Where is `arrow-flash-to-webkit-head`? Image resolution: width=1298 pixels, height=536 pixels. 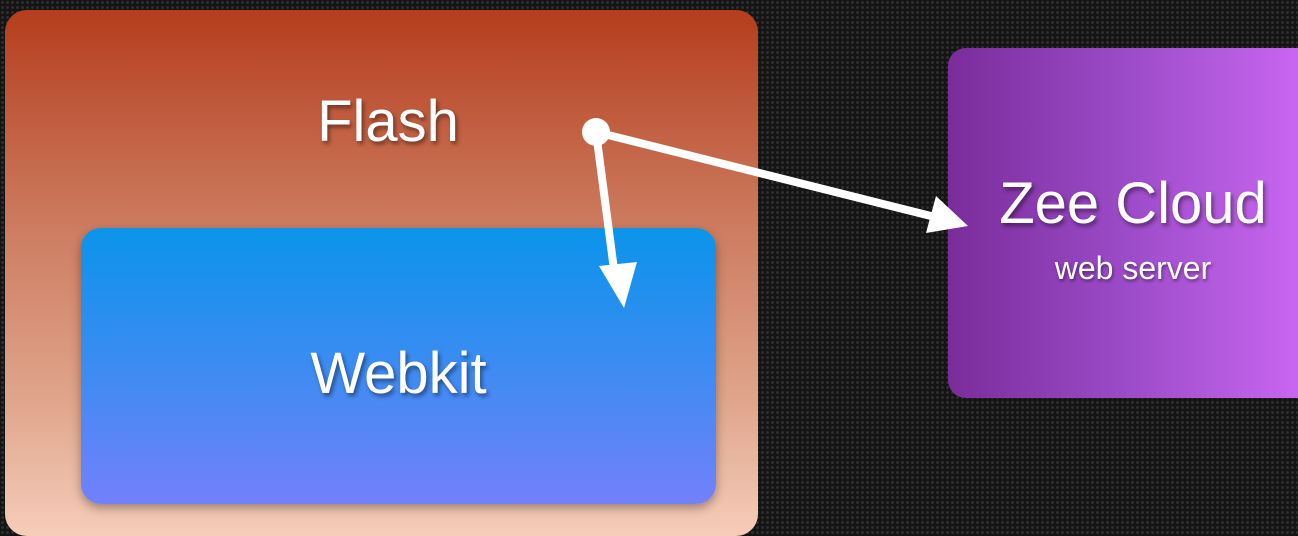 arrow-flash-to-webkit-head is located at coordinates (618, 285).